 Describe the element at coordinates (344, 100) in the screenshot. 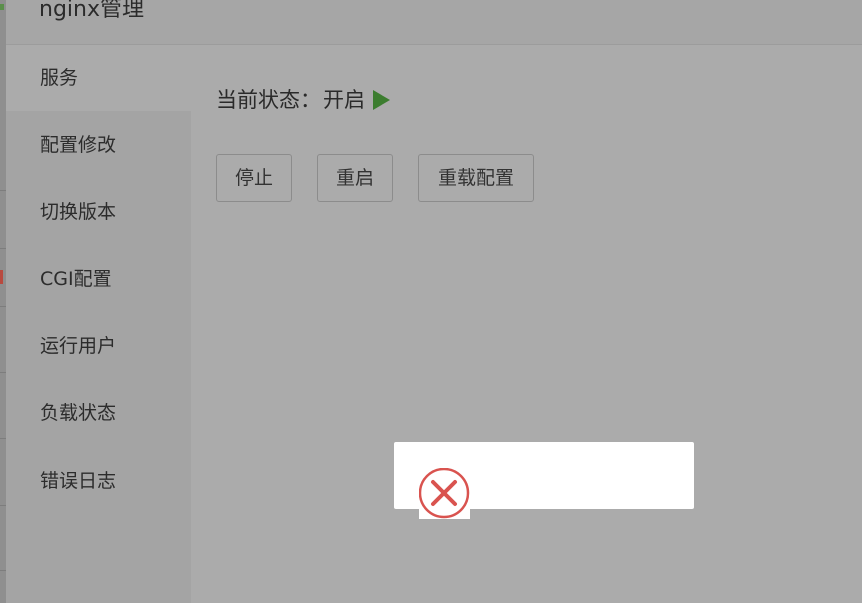

I see `status-value: 开启` at that location.